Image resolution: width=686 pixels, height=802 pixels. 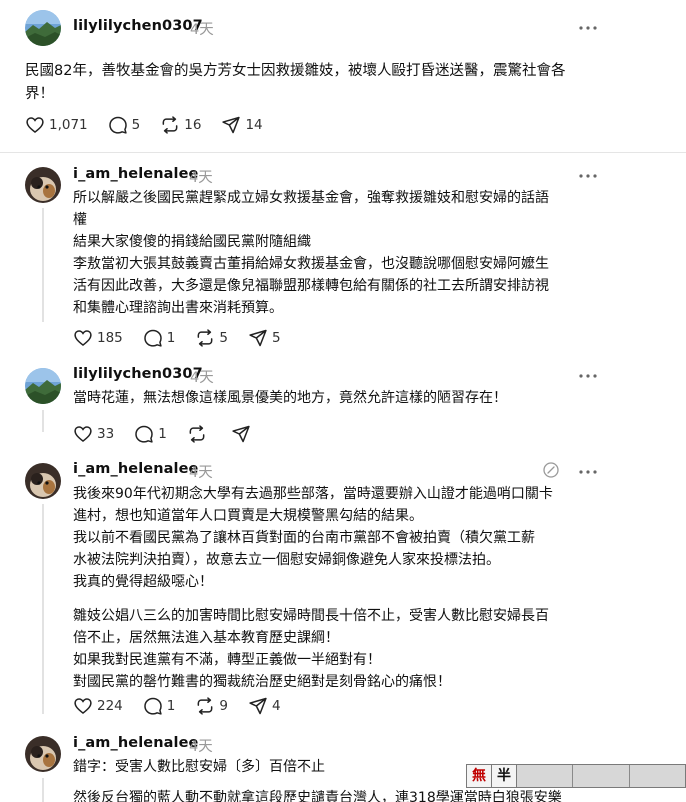 What do you see at coordinates (311, 198) in the screenshot?
I see `post-text-line: 所以解嚴之後國民黨趕緊成立婦女救援基金會，強奪救援雛妓和慰安婦的話語` at bounding box center [311, 198].